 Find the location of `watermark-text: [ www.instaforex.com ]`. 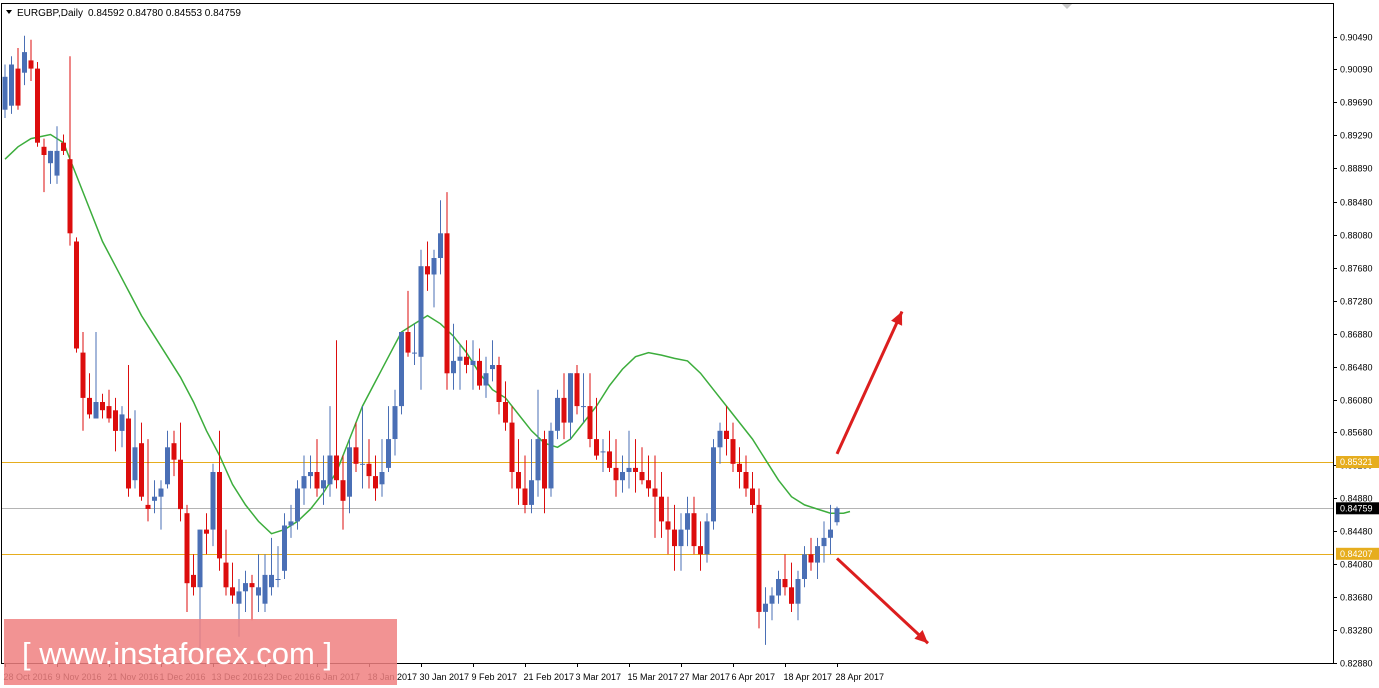

watermark-text: [ www.instaforex.com ] is located at coordinates (177, 653).